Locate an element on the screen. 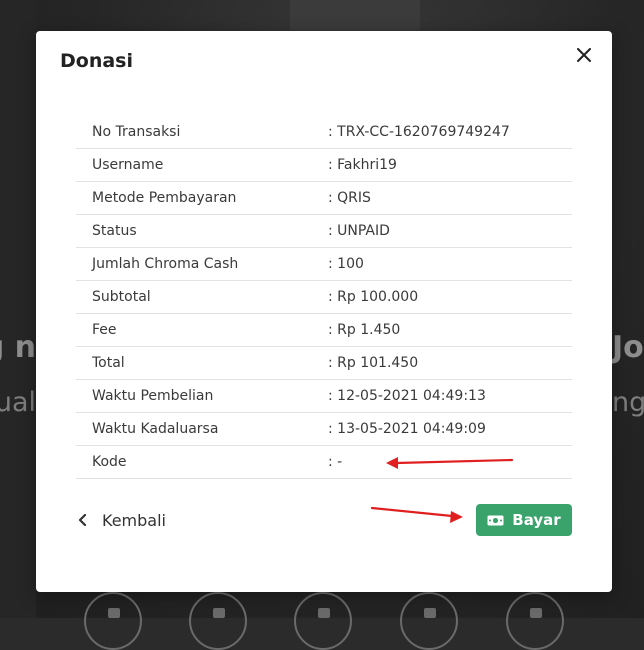 The image size is (644, 650). detail-row-transaction-number: No Transaksi : TRX-CC-1620769749247 is located at coordinates (324, 132).